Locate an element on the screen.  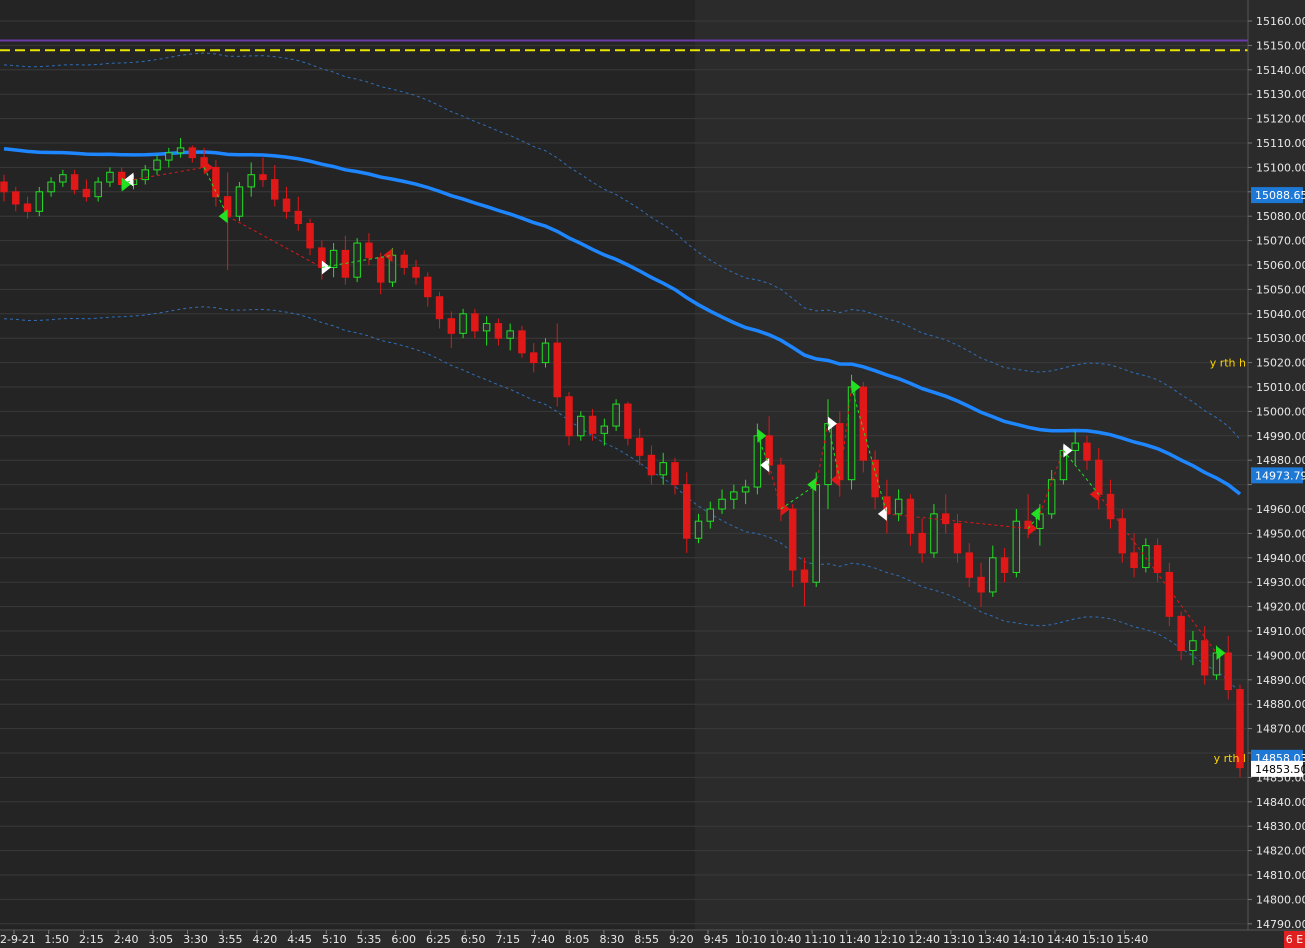
y-tick-label: 14830.00 is located at coordinates (1280, 826).